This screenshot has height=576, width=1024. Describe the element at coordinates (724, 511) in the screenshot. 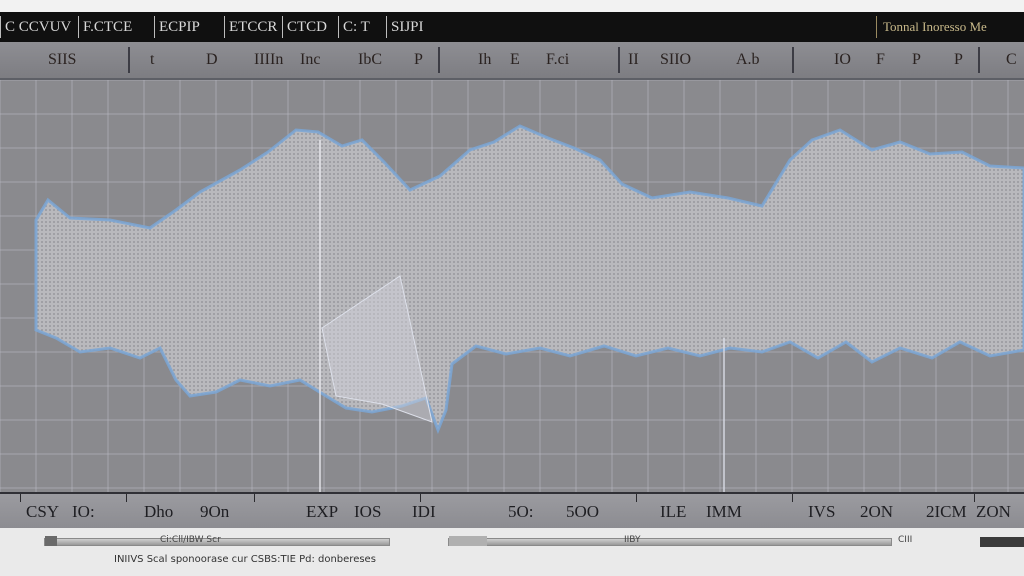

I see `axis-tick-label: IMM` at that location.